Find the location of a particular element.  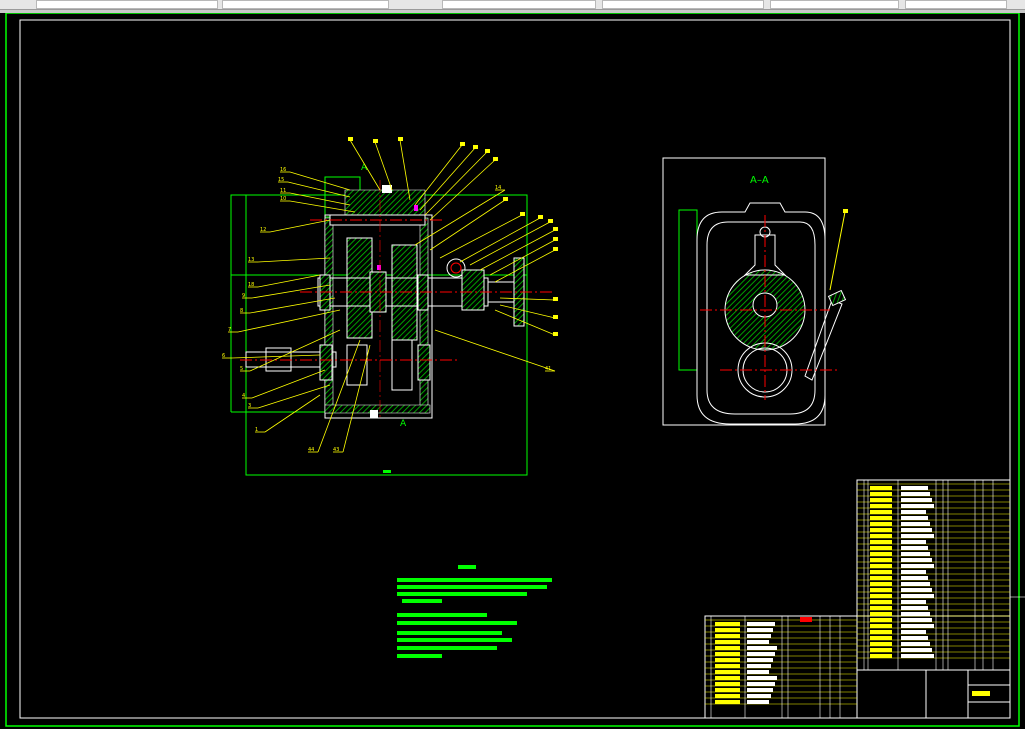

lever is located at coordinates (823, 340).